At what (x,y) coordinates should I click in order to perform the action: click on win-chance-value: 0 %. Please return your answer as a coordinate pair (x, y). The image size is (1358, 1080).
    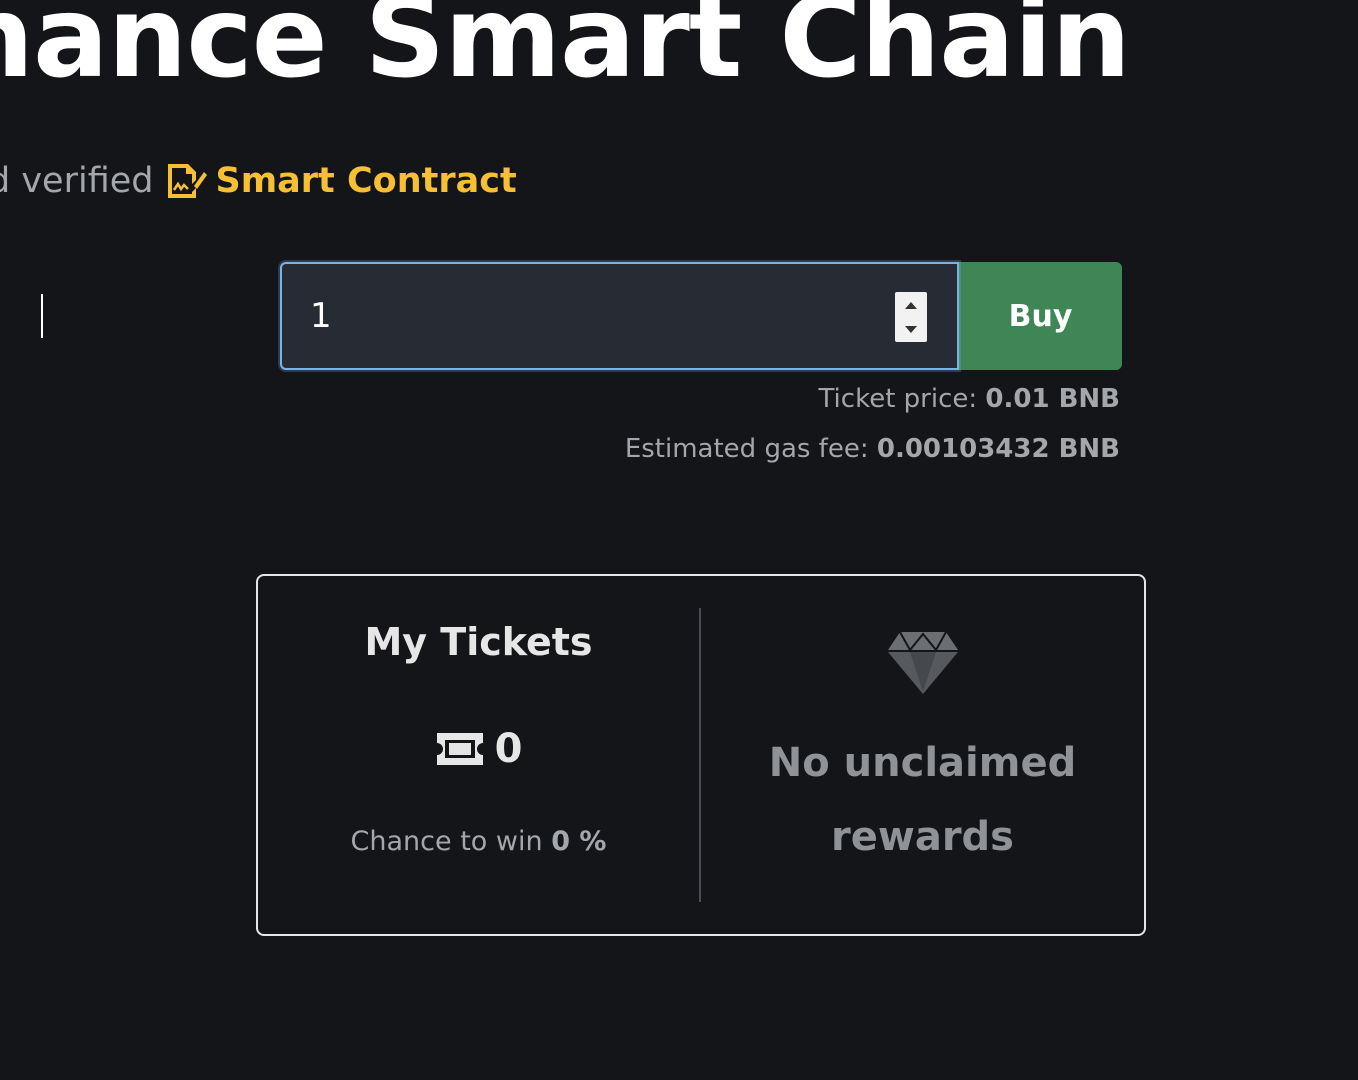
    Looking at the image, I should click on (579, 841).